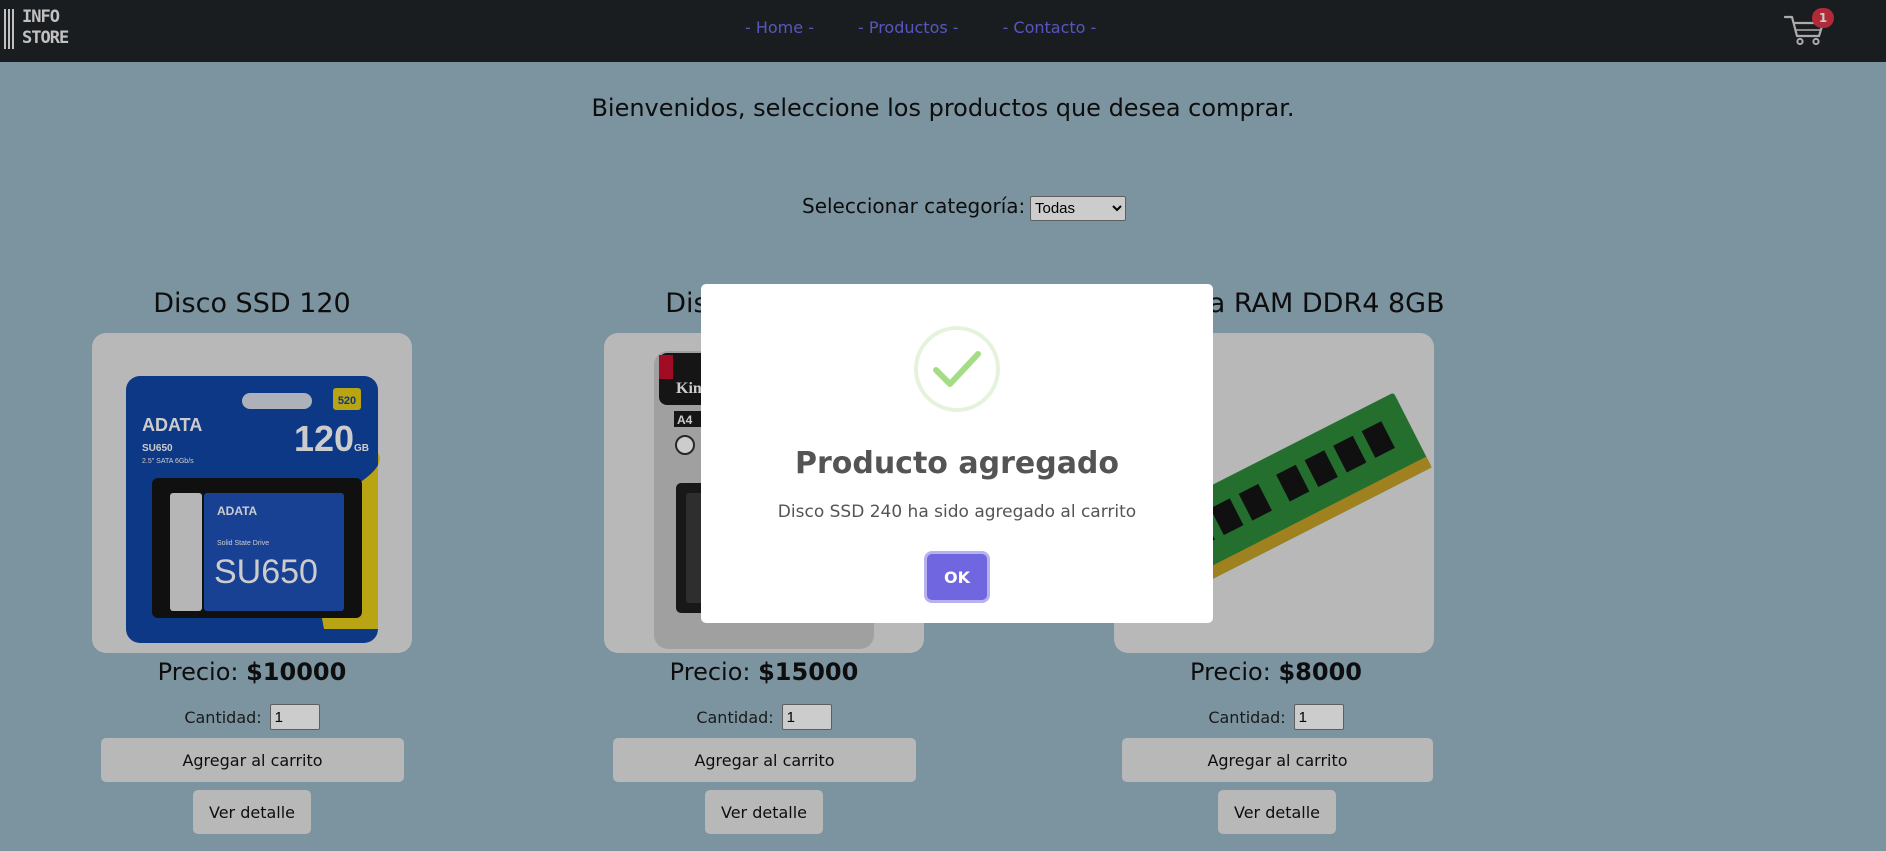 The image size is (1886, 851). Describe the element at coordinates (957, 463) in the screenshot. I see `dialog-title: Producto agregado` at that location.